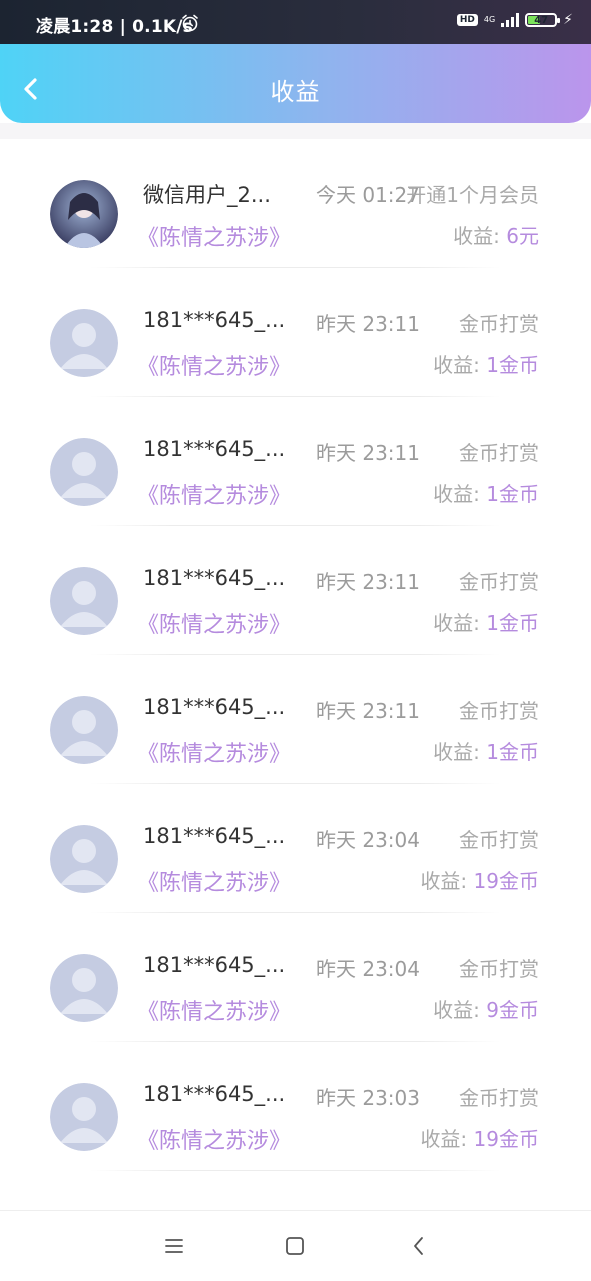  I want to click on battery-percent: 47, so click(541, 20).